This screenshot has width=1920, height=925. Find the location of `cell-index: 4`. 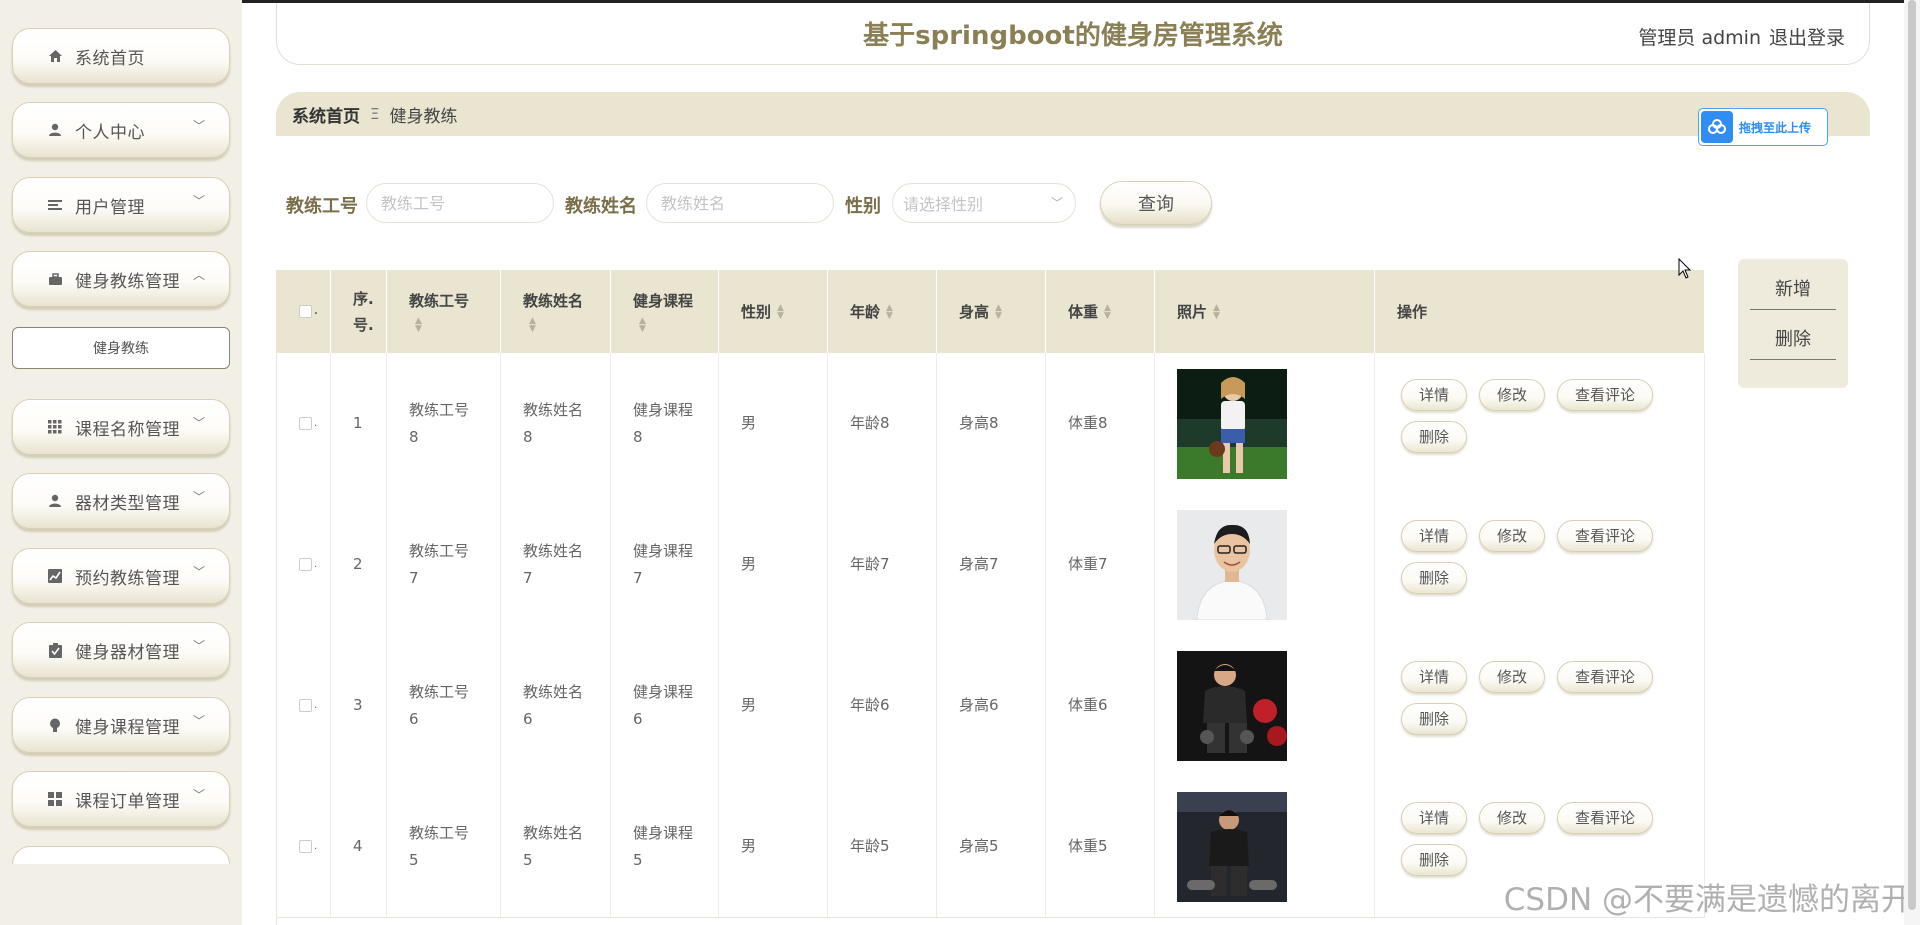

cell-index: 4 is located at coordinates (359, 846).